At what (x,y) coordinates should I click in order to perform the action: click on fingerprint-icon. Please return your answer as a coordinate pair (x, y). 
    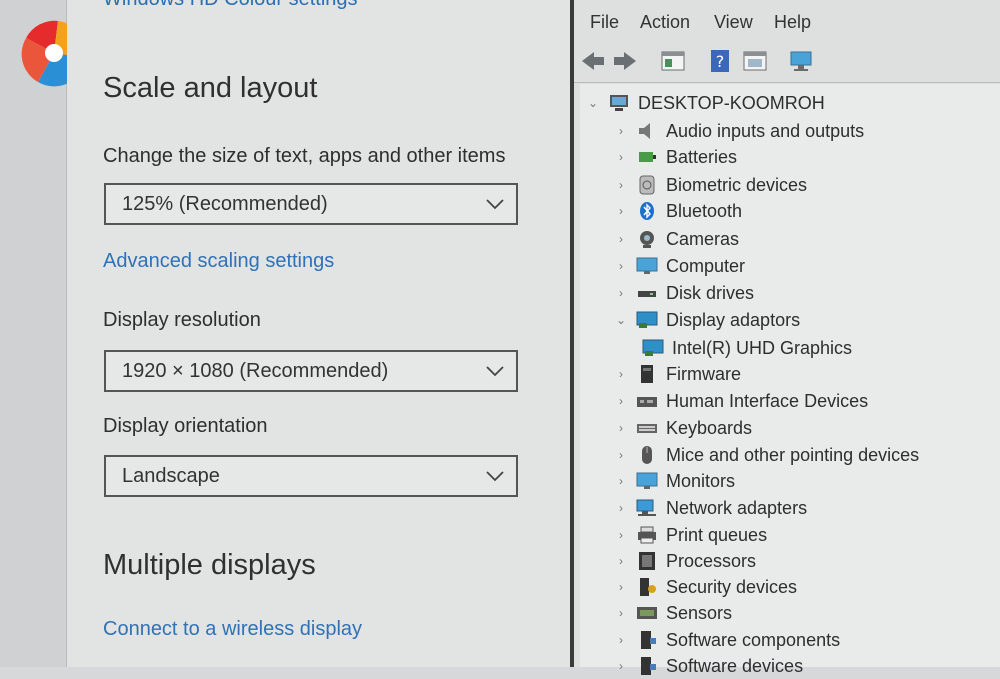
    Looking at the image, I should click on (647, 185).